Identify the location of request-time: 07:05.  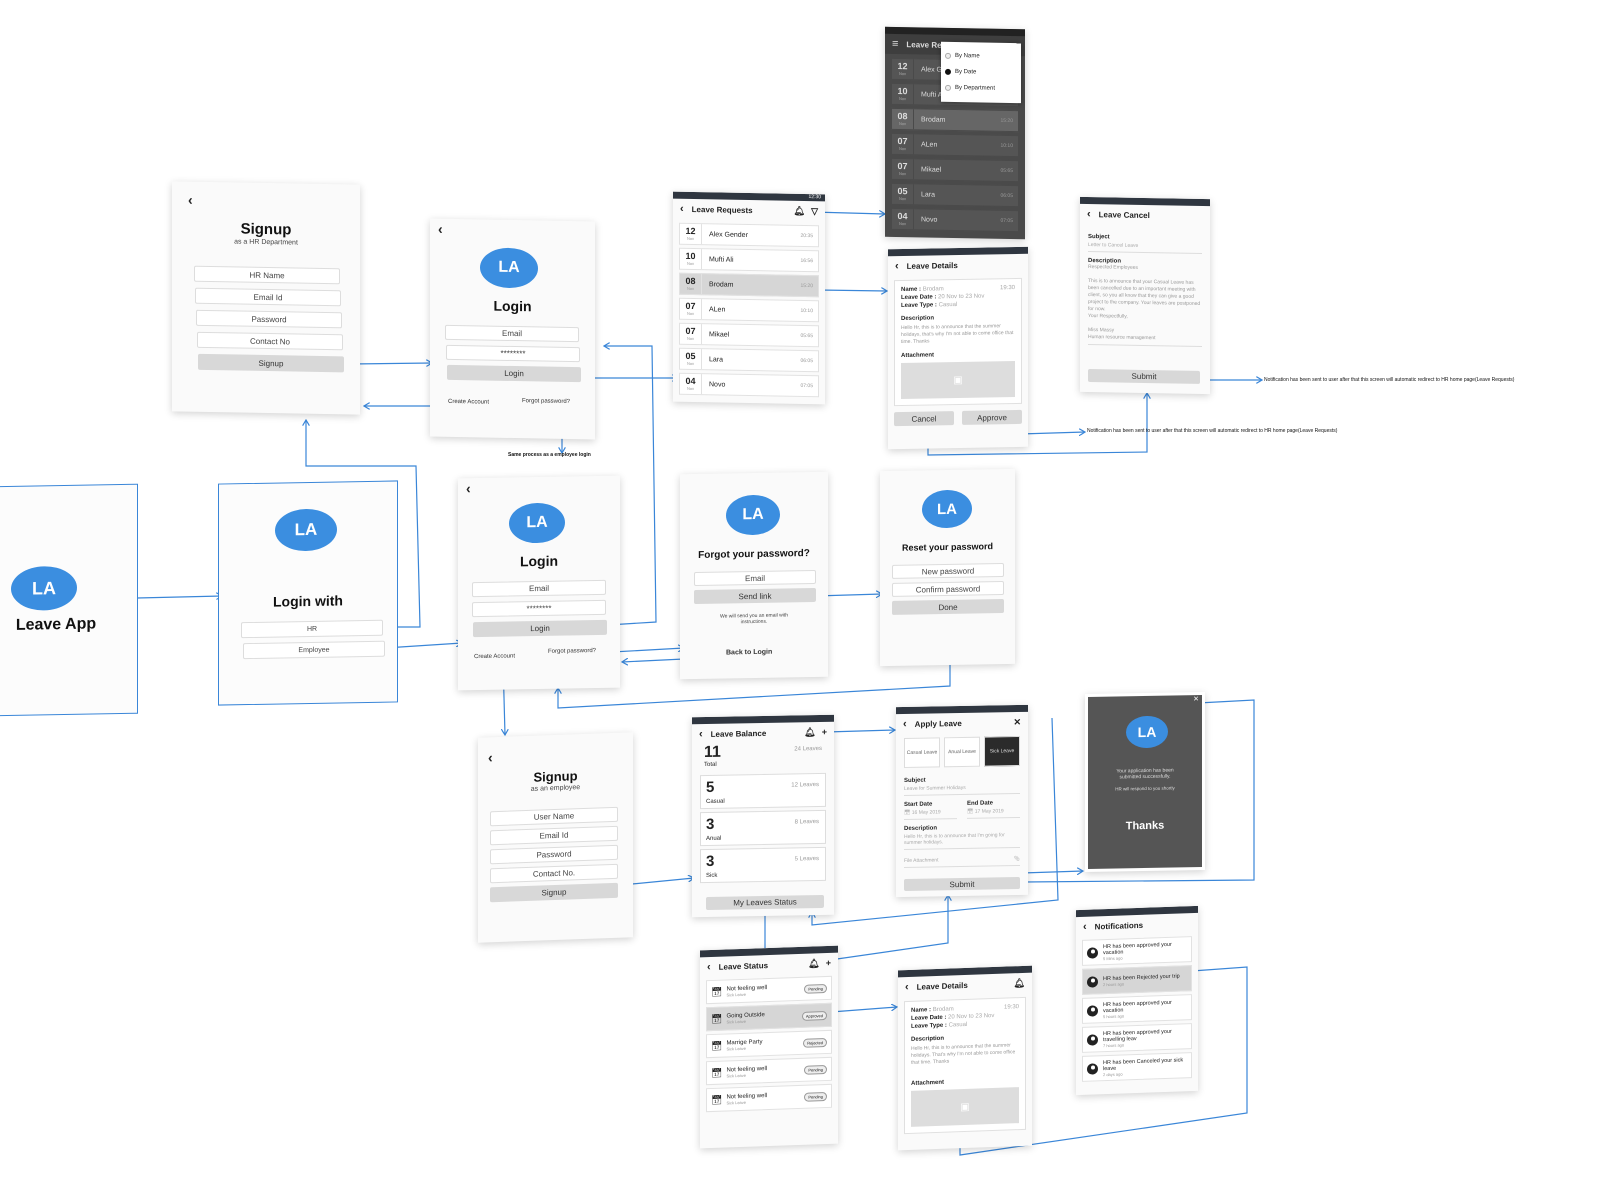
(1006, 221).